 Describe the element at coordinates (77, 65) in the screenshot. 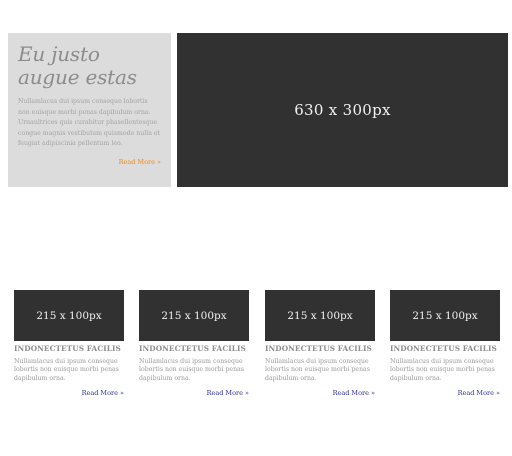

I see `featured-title: Eu justo augue estas` at that location.